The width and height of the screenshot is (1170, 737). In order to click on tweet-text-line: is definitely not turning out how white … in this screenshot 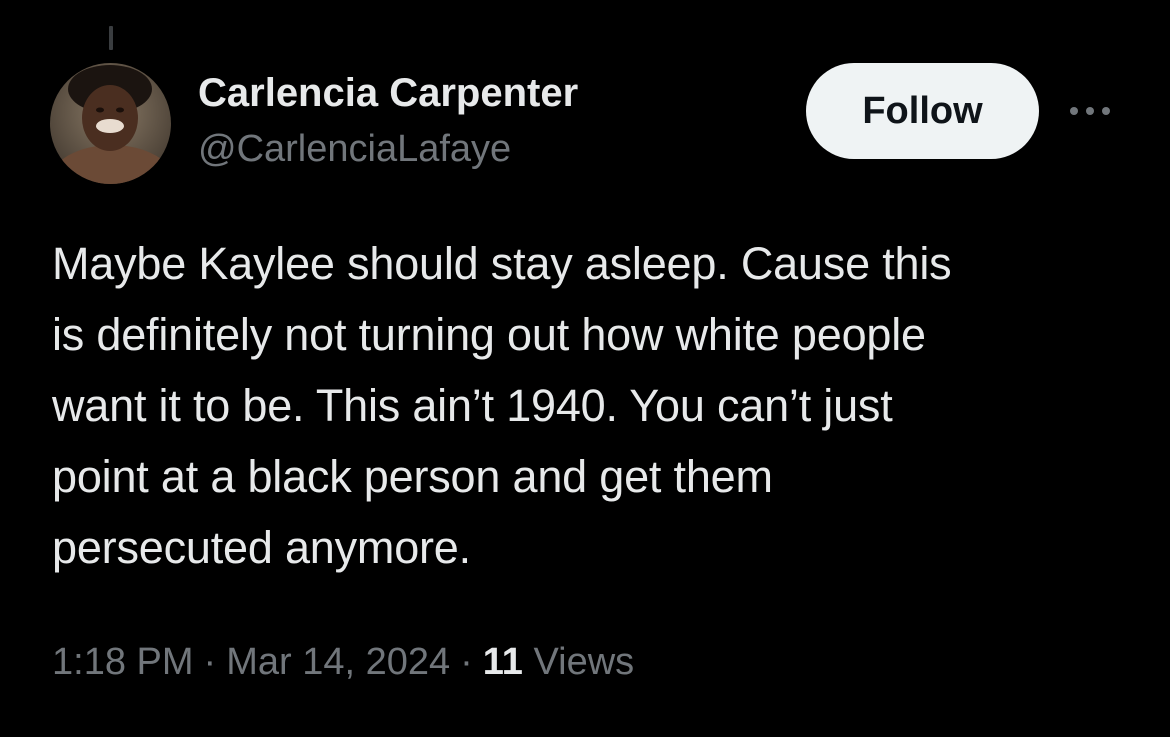, I will do `click(489, 334)`.